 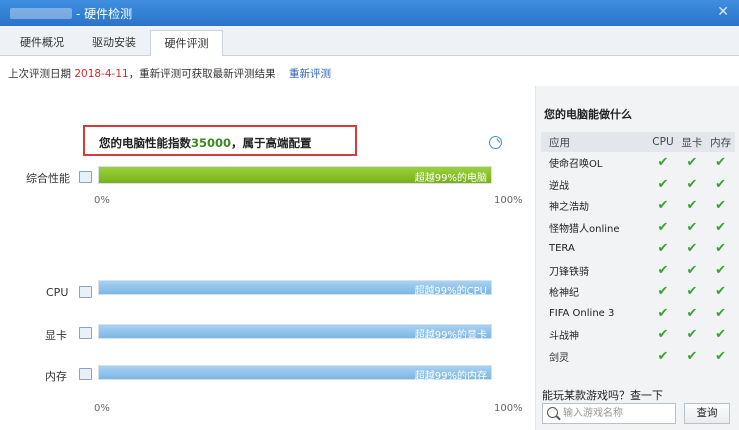 I want to click on bar-label-memory: 内存, so click(x=56, y=376).